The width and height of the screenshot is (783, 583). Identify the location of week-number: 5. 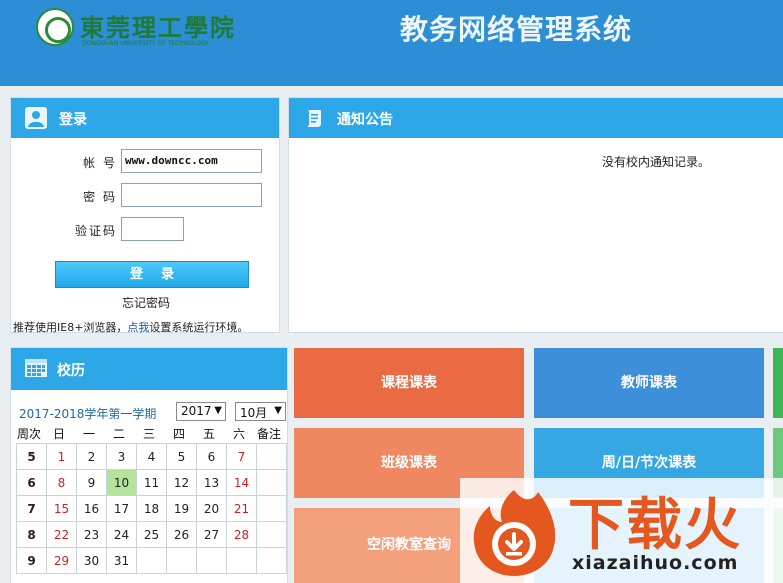
(31, 456).